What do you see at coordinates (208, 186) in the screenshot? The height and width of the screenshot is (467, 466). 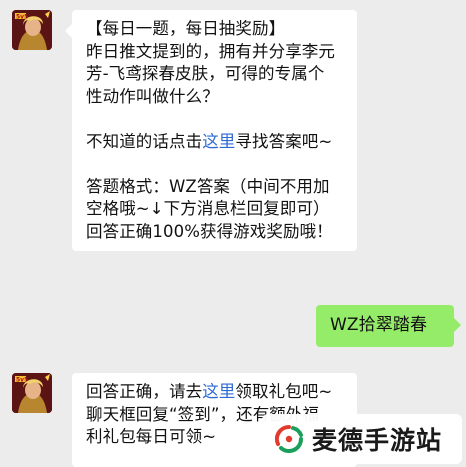 I see `format-line: 答题格式：WZ答案（中间不用加` at bounding box center [208, 186].